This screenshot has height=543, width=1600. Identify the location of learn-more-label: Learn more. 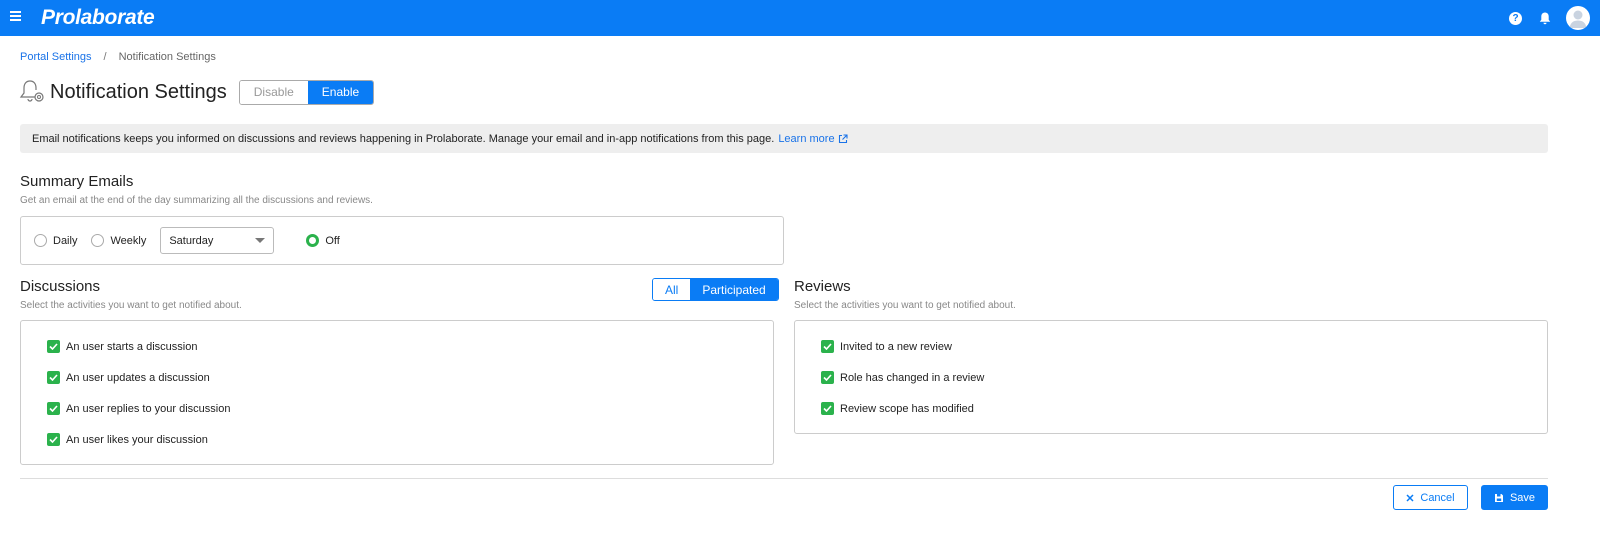
(806, 138).